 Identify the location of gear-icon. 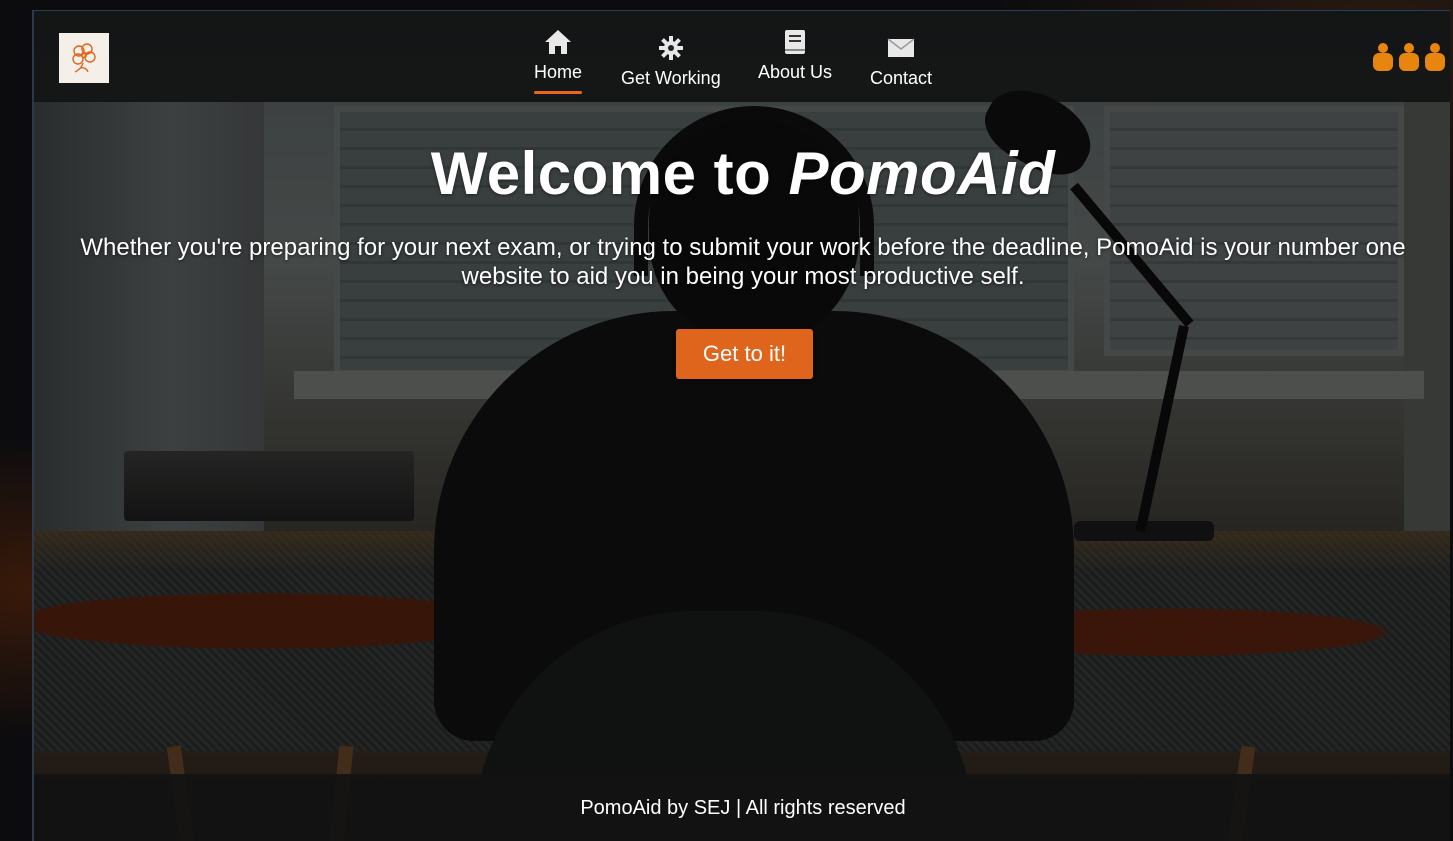
(671, 48).